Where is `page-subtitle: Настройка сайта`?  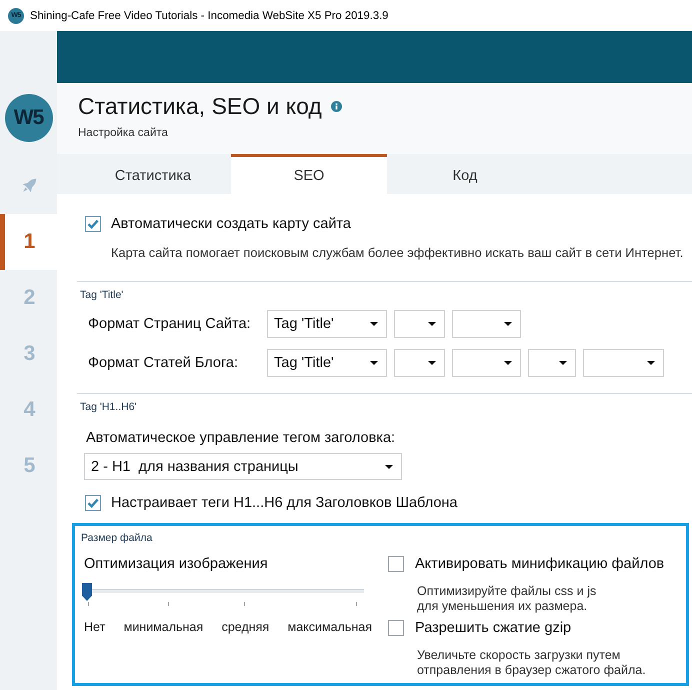 page-subtitle: Настройка сайта is located at coordinates (123, 133).